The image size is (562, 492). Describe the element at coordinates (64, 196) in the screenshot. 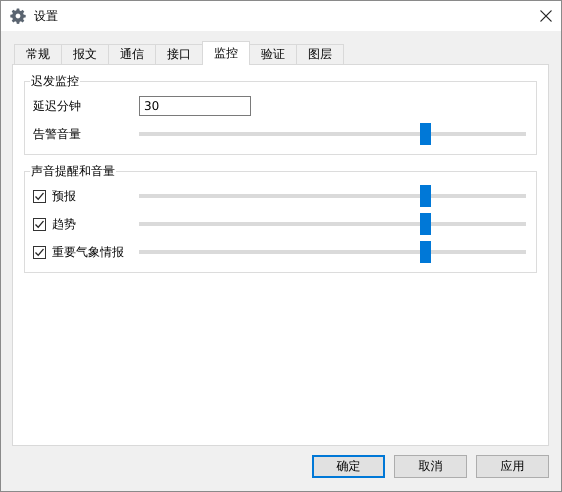

I see `checkbox-label: 预报` at that location.